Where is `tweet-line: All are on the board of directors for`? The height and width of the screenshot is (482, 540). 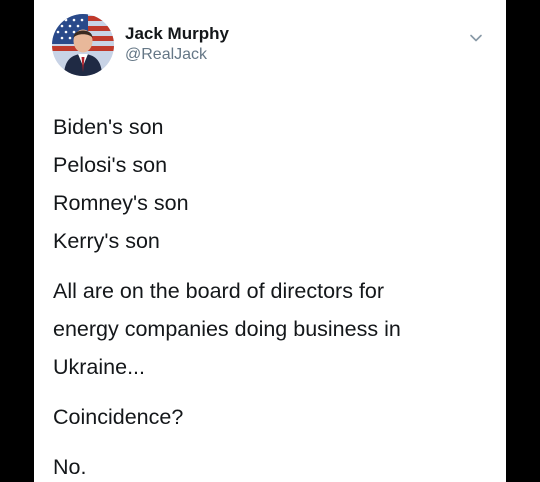
tweet-line: All are on the board of directors for is located at coordinates (219, 291).